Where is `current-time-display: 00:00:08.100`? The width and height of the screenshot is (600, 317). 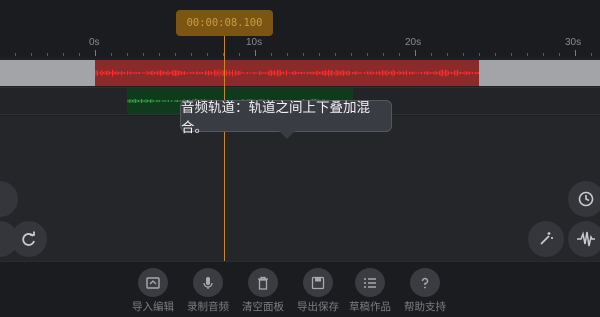
current-time-display: 00:00:08.100 is located at coordinates (224, 23).